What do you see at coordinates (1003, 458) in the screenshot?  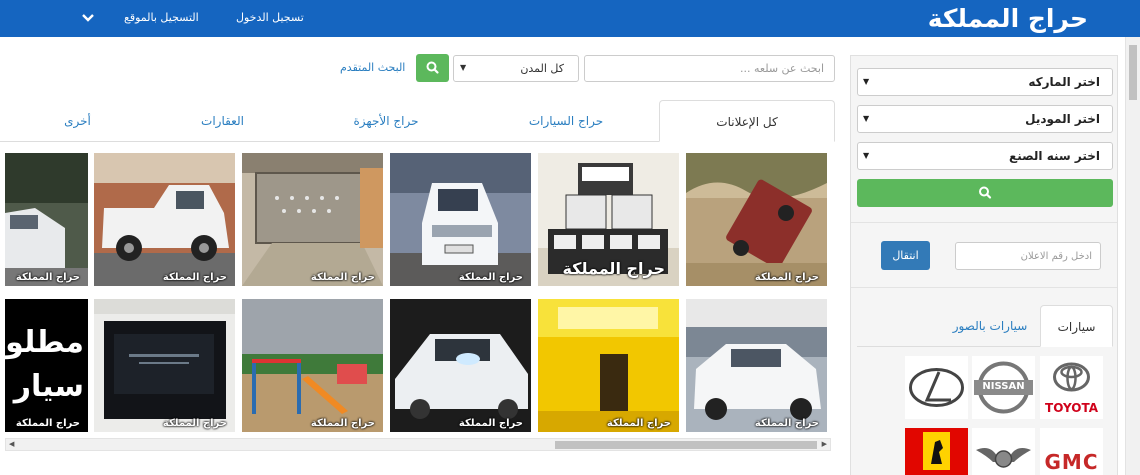 I see `bentley-emblem-icon` at bounding box center [1003, 458].